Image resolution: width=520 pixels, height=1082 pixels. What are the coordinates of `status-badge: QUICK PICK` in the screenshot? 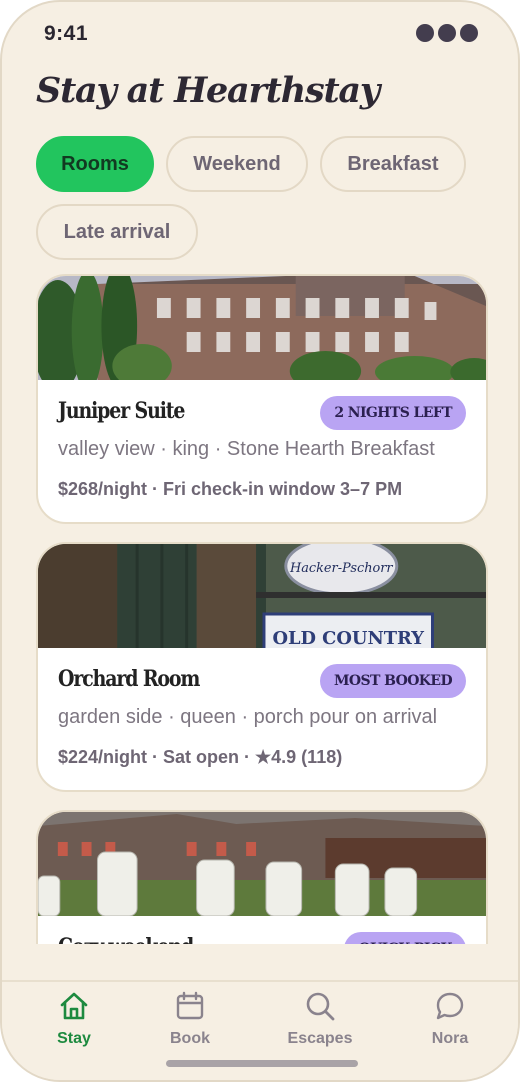 It's located at (405, 938).